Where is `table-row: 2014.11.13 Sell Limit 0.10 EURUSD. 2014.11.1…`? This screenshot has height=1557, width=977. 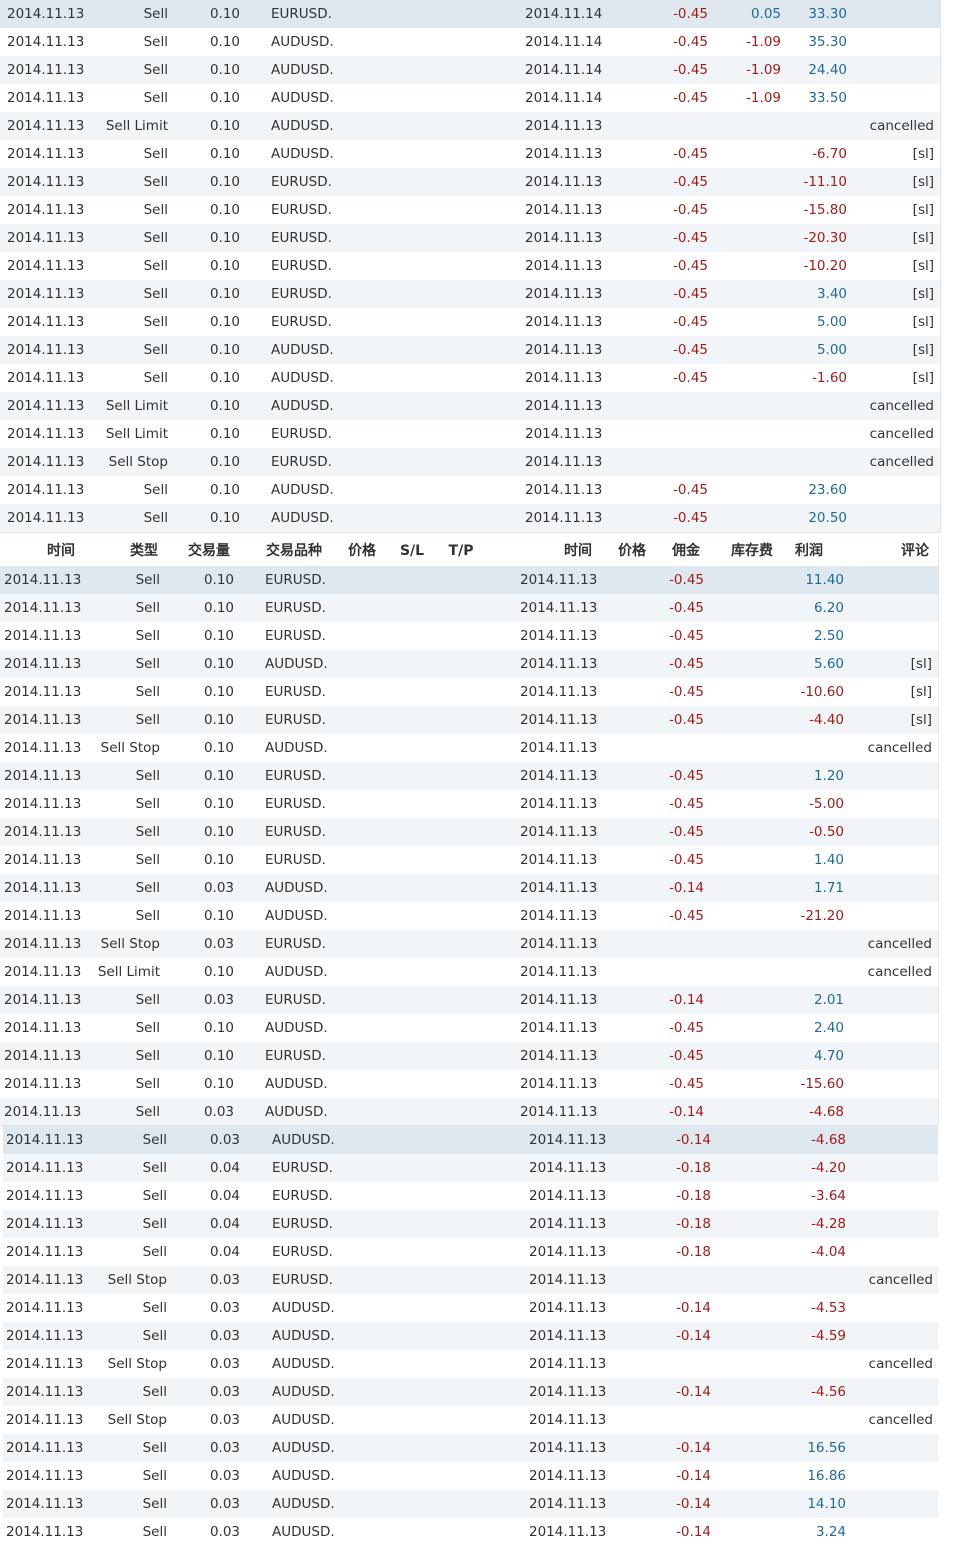 table-row: 2014.11.13 Sell Limit 0.10 EURUSD. 2014.11.1… is located at coordinates (470, 434).